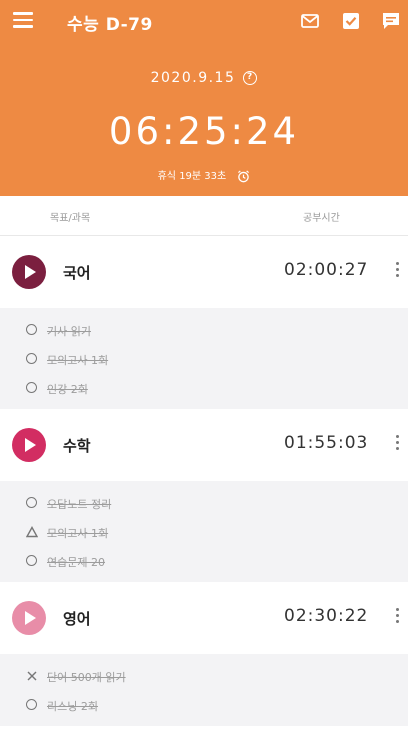  I want to click on task-item: 연습문제 20, so click(204, 561).